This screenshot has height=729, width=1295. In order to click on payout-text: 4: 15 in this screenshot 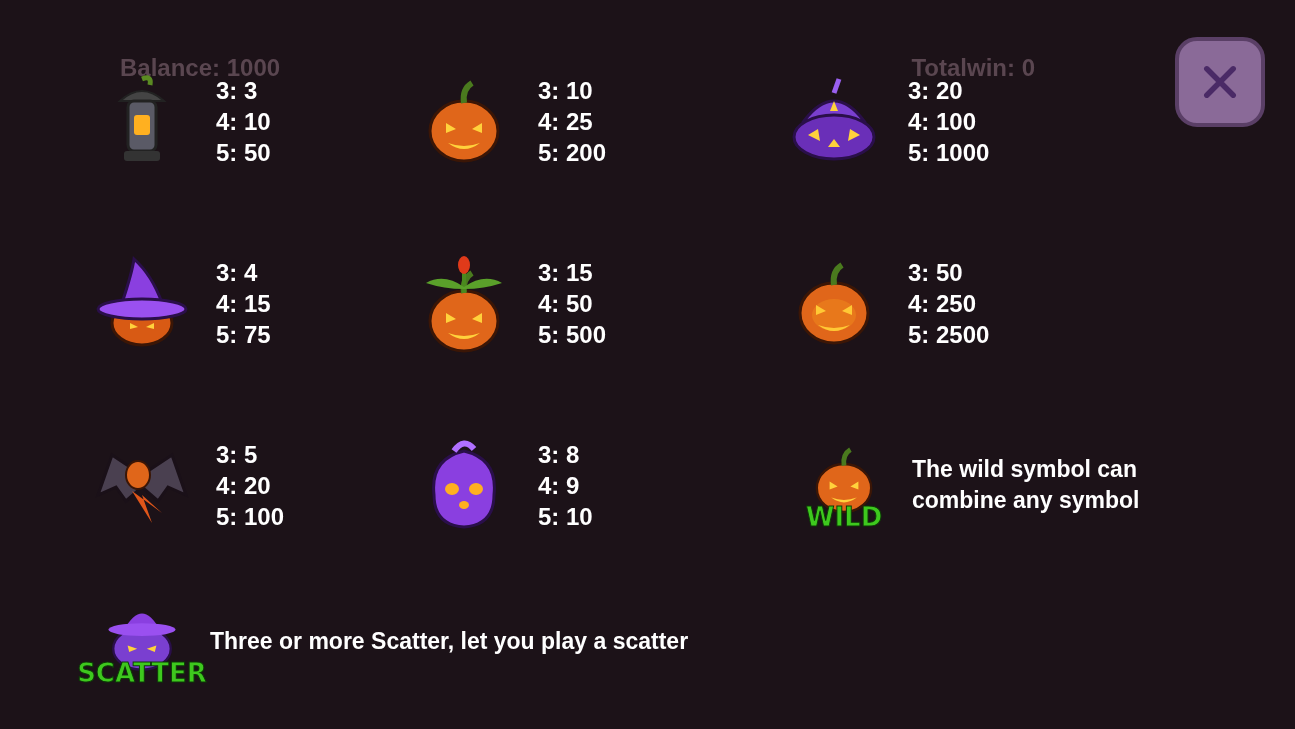, I will do `click(243, 303)`.